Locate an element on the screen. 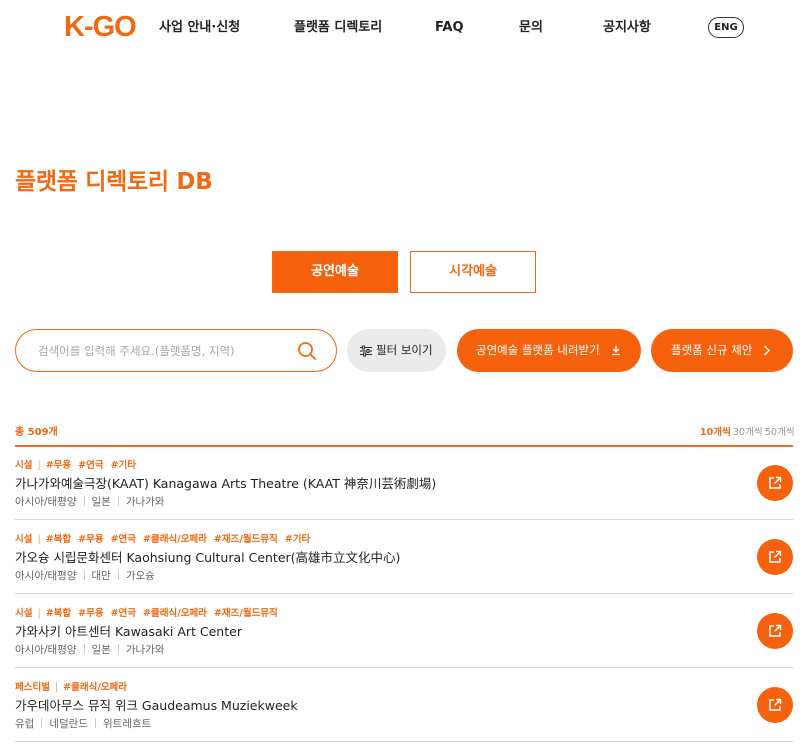 The height and width of the screenshot is (746, 800). tab-performing-arts: 공연예술 is located at coordinates (335, 272).